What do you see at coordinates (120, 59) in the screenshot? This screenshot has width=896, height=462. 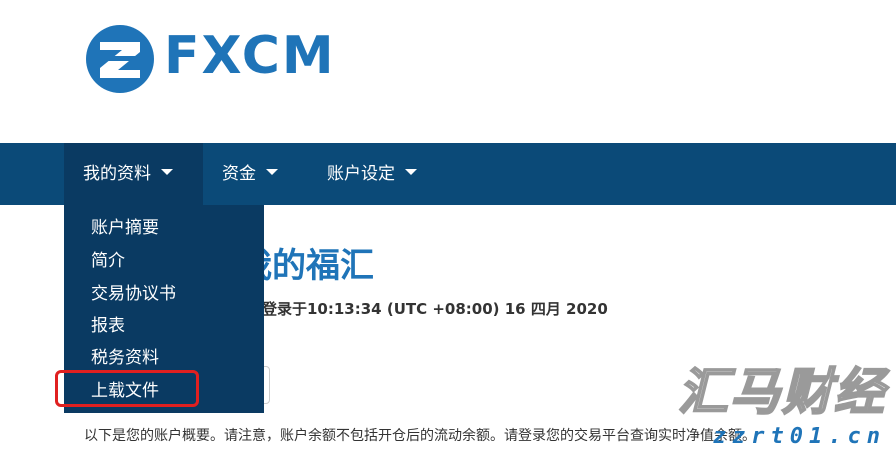 I see `fxcm-logo-icon` at bounding box center [120, 59].